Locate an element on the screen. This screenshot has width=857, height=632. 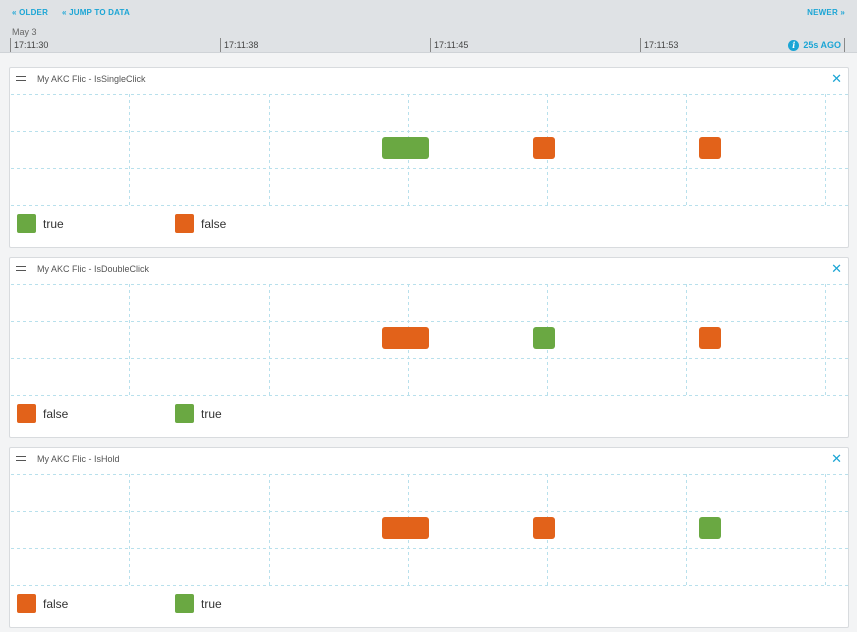
chart-legend: true false is located at coordinates (175, 223).